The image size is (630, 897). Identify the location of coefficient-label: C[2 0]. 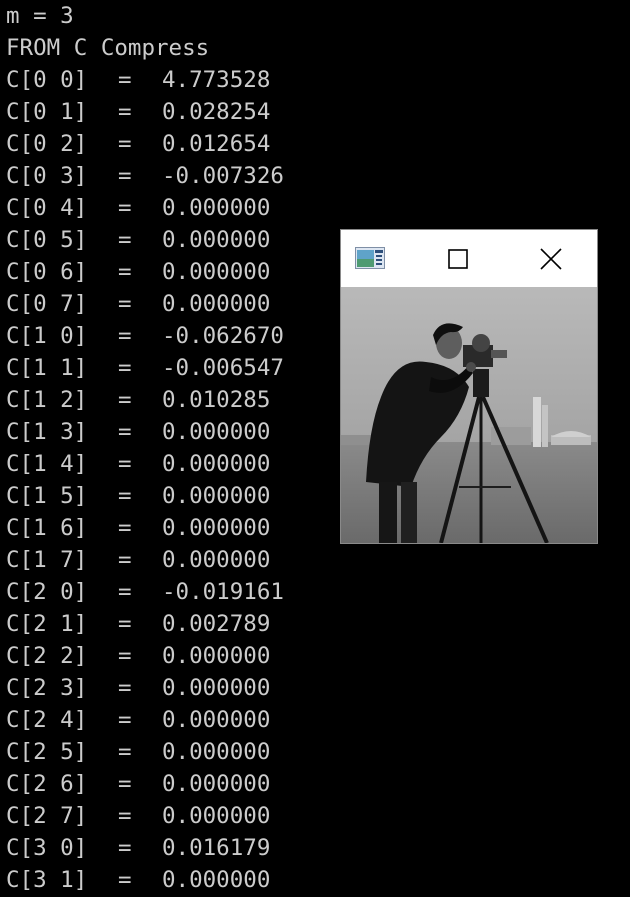
(47, 592).